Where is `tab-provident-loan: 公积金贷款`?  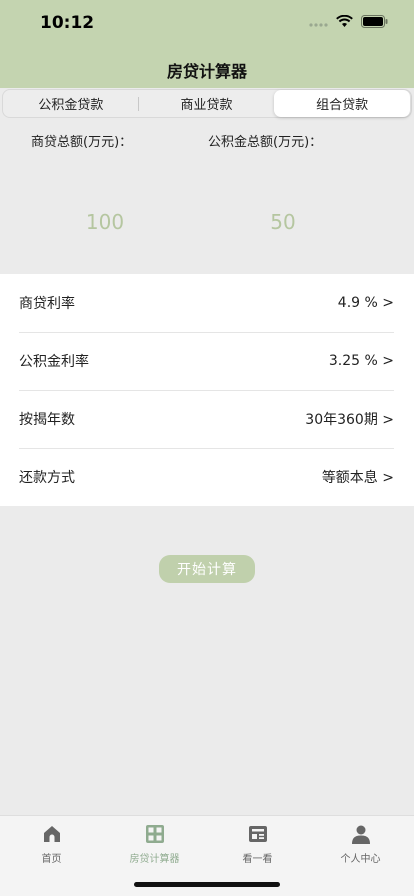 tab-provident-loan: 公积金贷款 is located at coordinates (71, 103).